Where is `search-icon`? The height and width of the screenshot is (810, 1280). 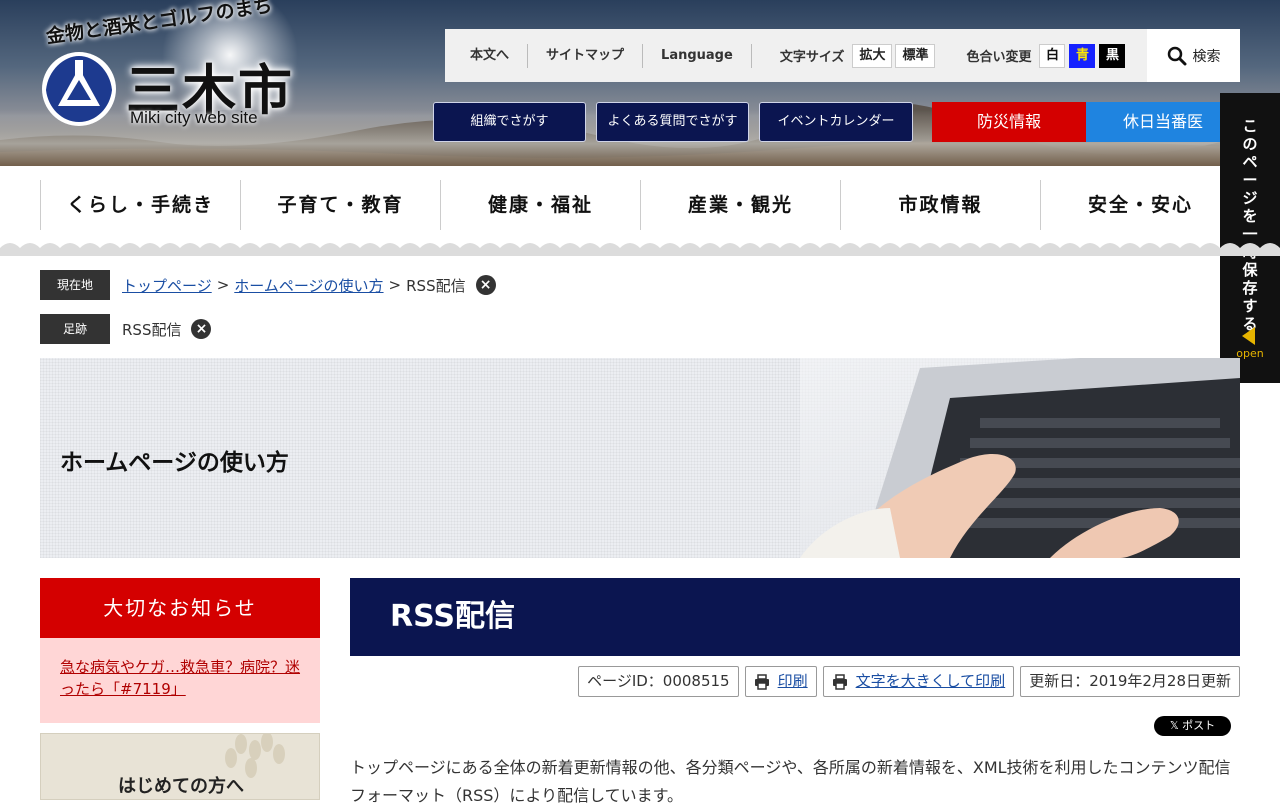 search-icon is located at coordinates (1176, 55).